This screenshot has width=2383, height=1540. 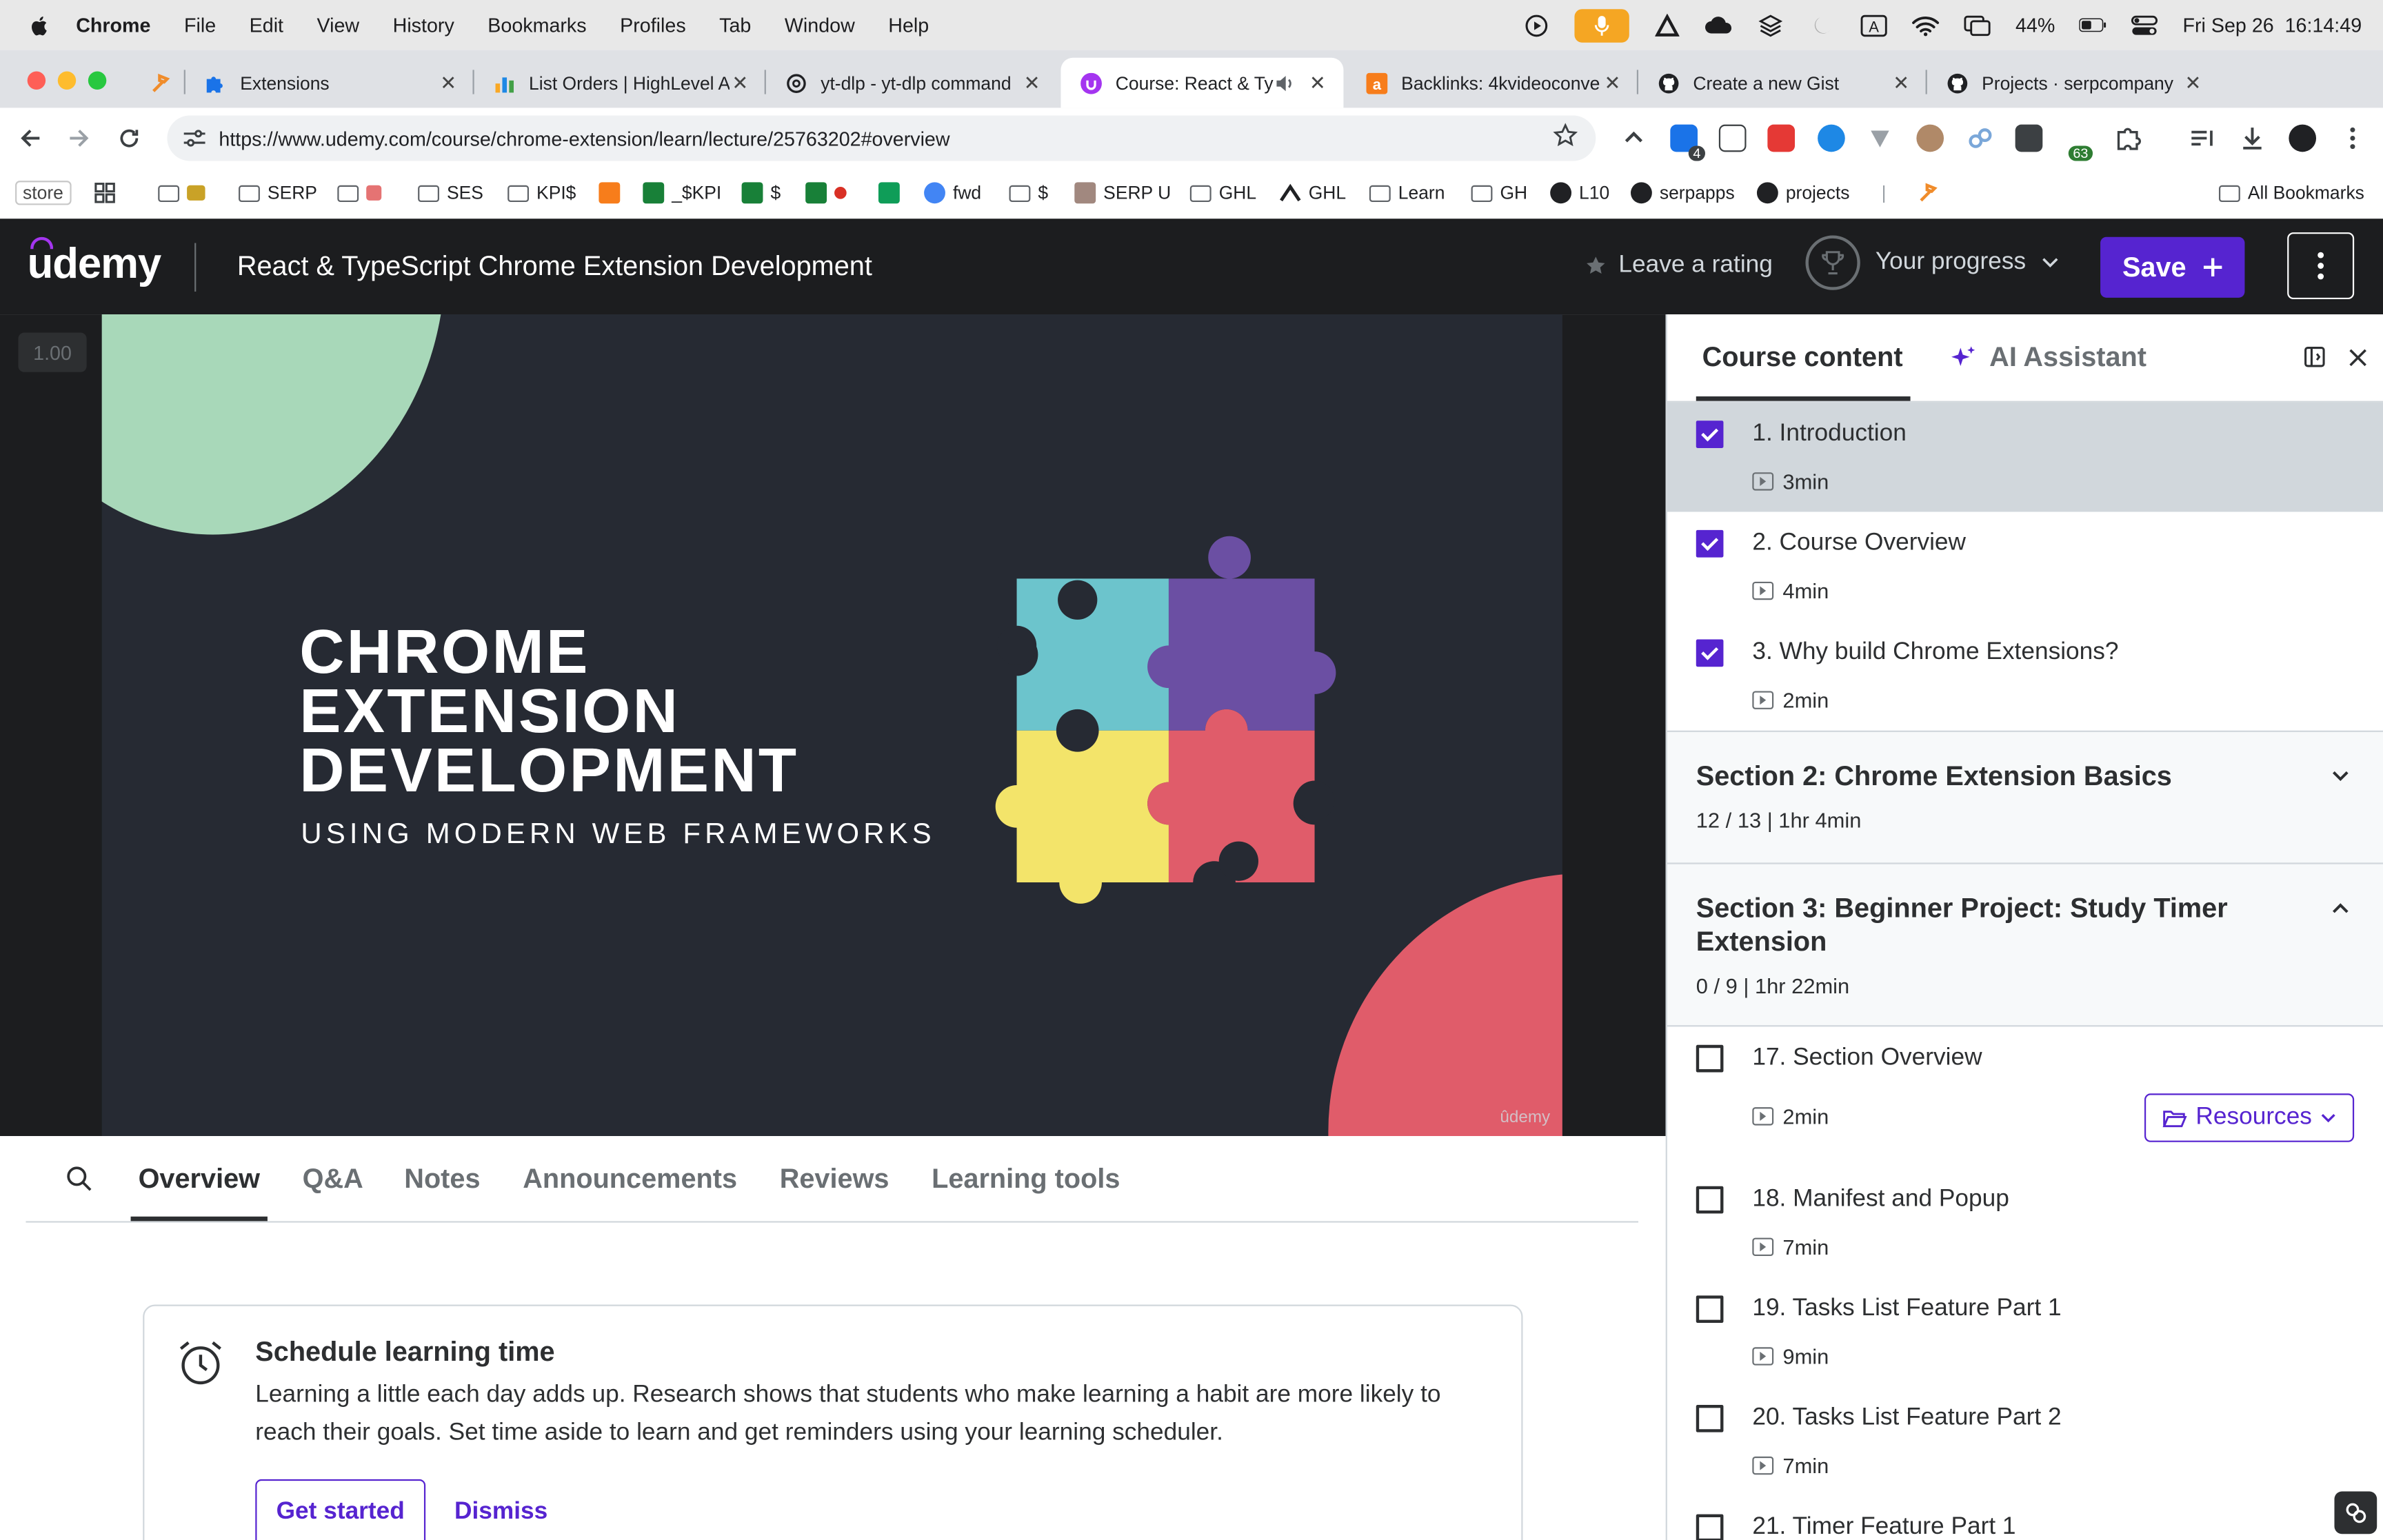 What do you see at coordinates (2321, 266) in the screenshot?
I see `more-options-button` at bounding box center [2321, 266].